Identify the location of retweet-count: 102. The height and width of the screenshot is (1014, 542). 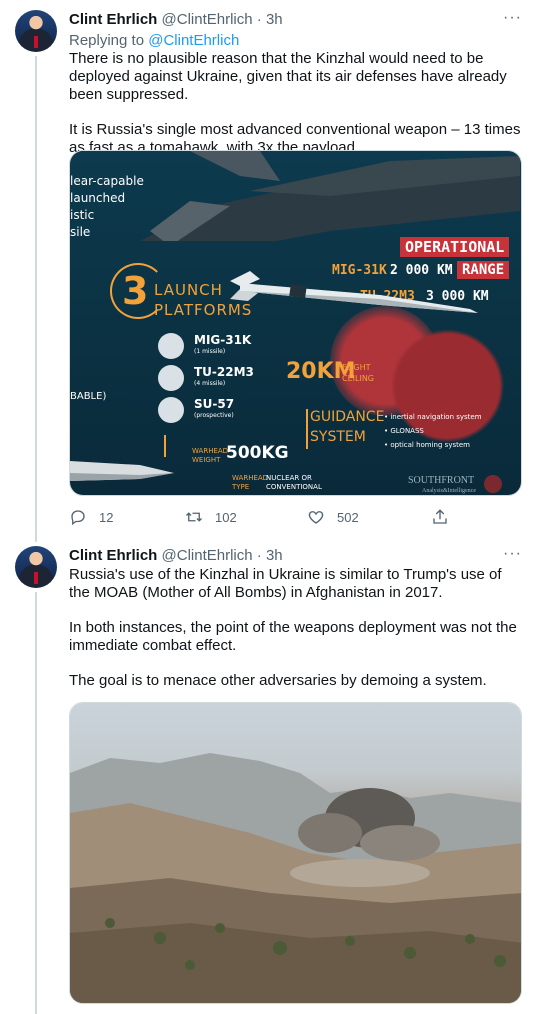
(226, 517).